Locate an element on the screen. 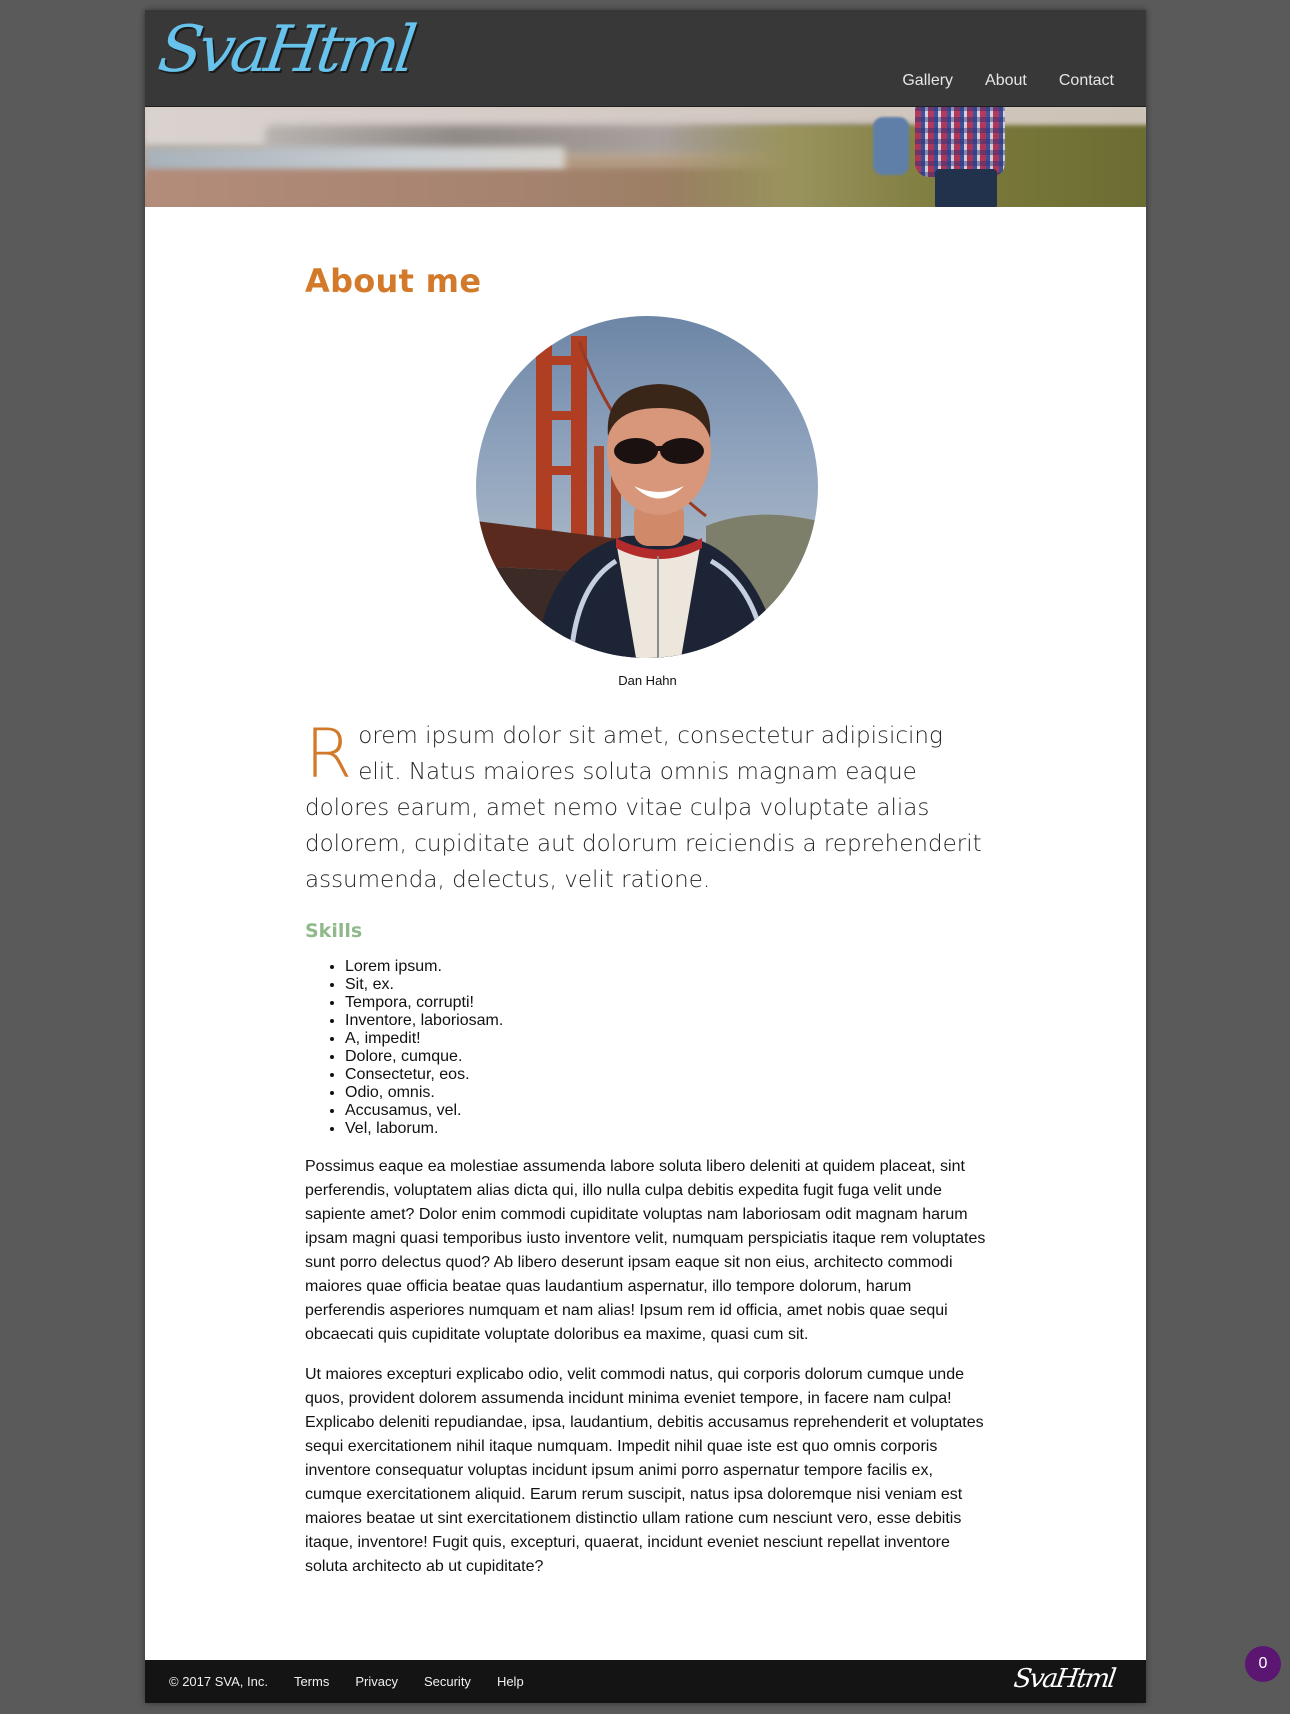 Image resolution: width=1290 pixels, height=1714 pixels. skills-list-item: Accusamus, vel. is located at coordinates (424, 1111).